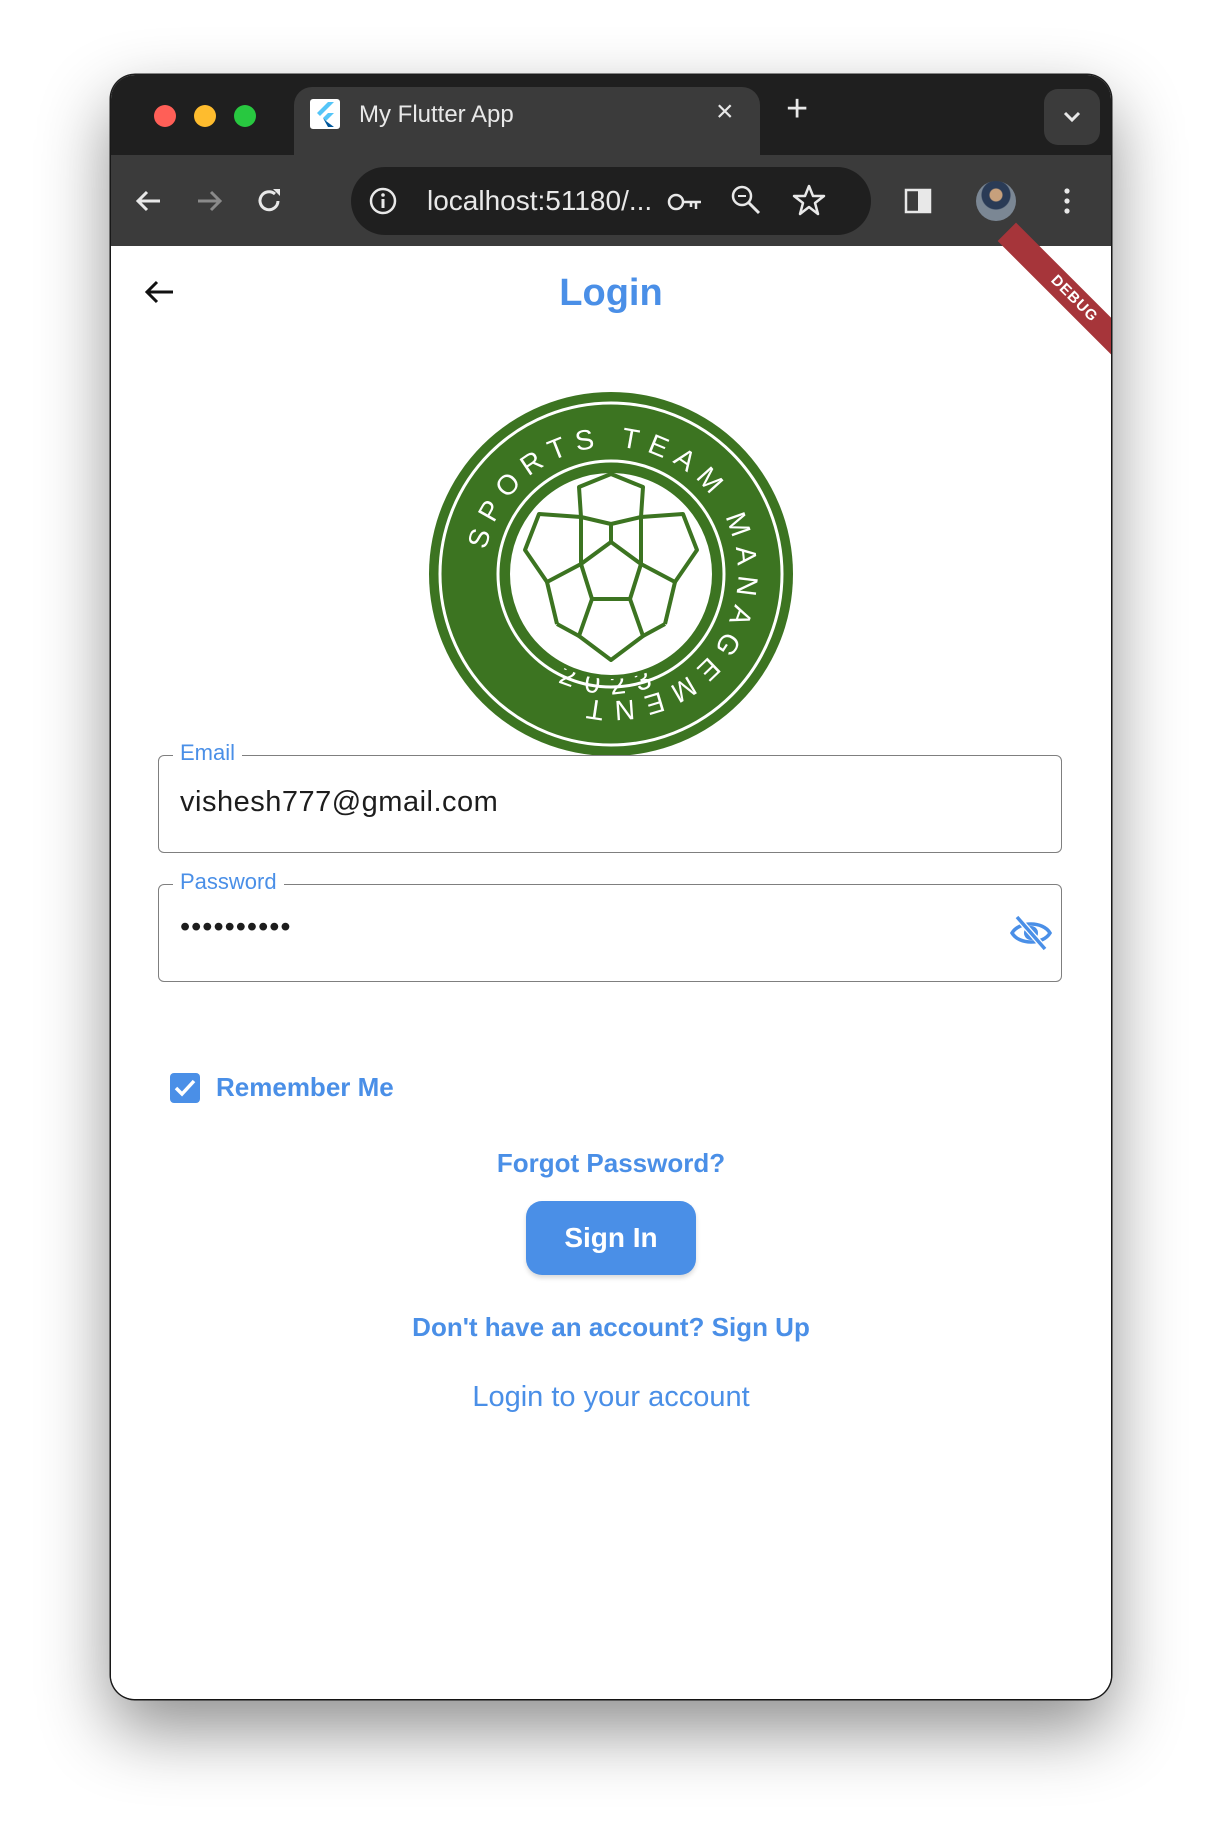  What do you see at coordinates (209, 201) in the screenshot?
I see `forward-arrow-icon` at bounding box center [209, 201].